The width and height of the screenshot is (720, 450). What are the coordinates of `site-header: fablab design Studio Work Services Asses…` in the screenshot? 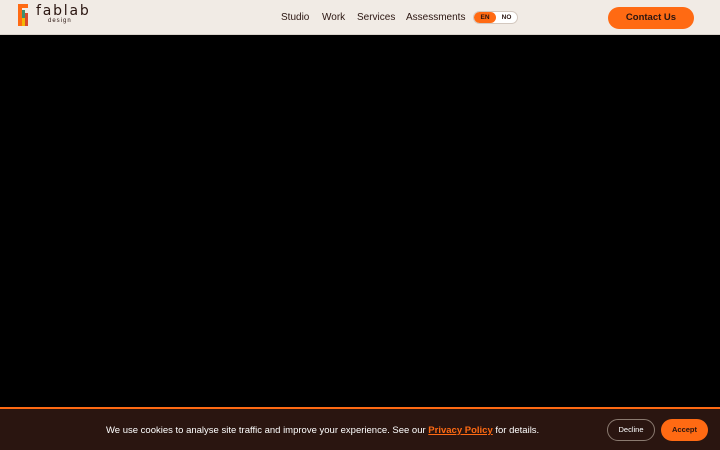 It's located at (360, 17).